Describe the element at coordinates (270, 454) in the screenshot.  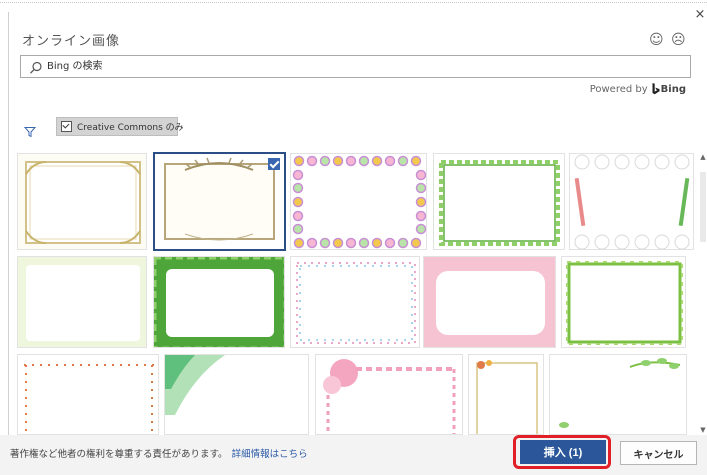
I see `learn-more-link: 詳細情報はこちら` at that location.